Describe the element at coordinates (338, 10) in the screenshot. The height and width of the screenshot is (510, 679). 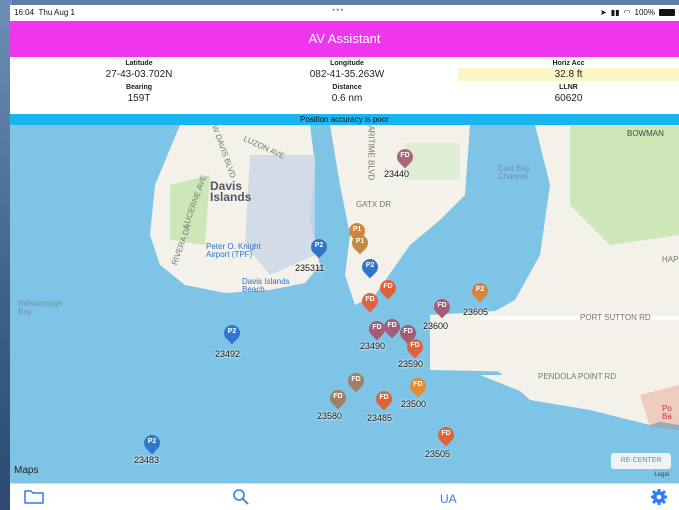
I see `multitask-dots: •••` at that location.